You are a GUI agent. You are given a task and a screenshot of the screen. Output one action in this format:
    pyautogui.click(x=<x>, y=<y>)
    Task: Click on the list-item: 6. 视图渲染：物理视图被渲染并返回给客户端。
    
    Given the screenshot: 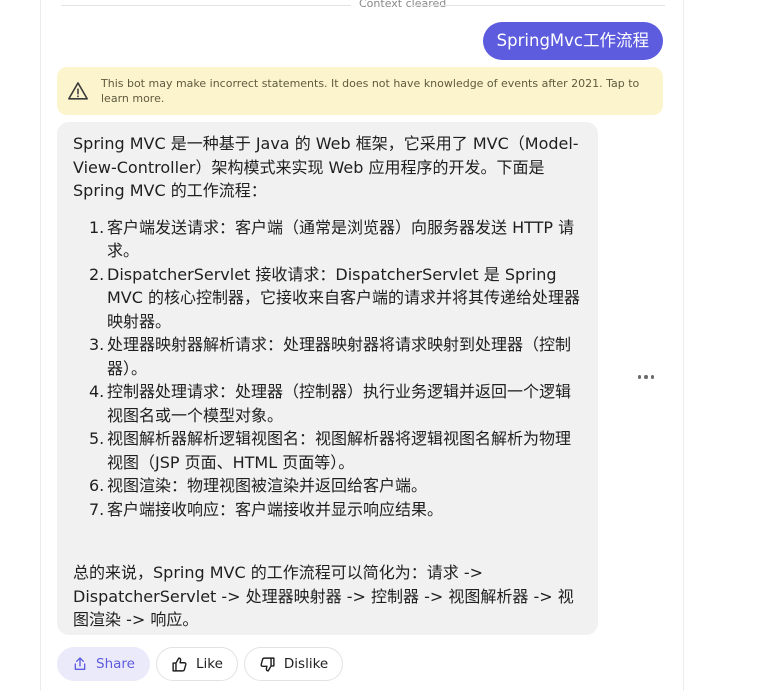 What is the action you would take?
    pyautogui.click(x=258, y=485)
    